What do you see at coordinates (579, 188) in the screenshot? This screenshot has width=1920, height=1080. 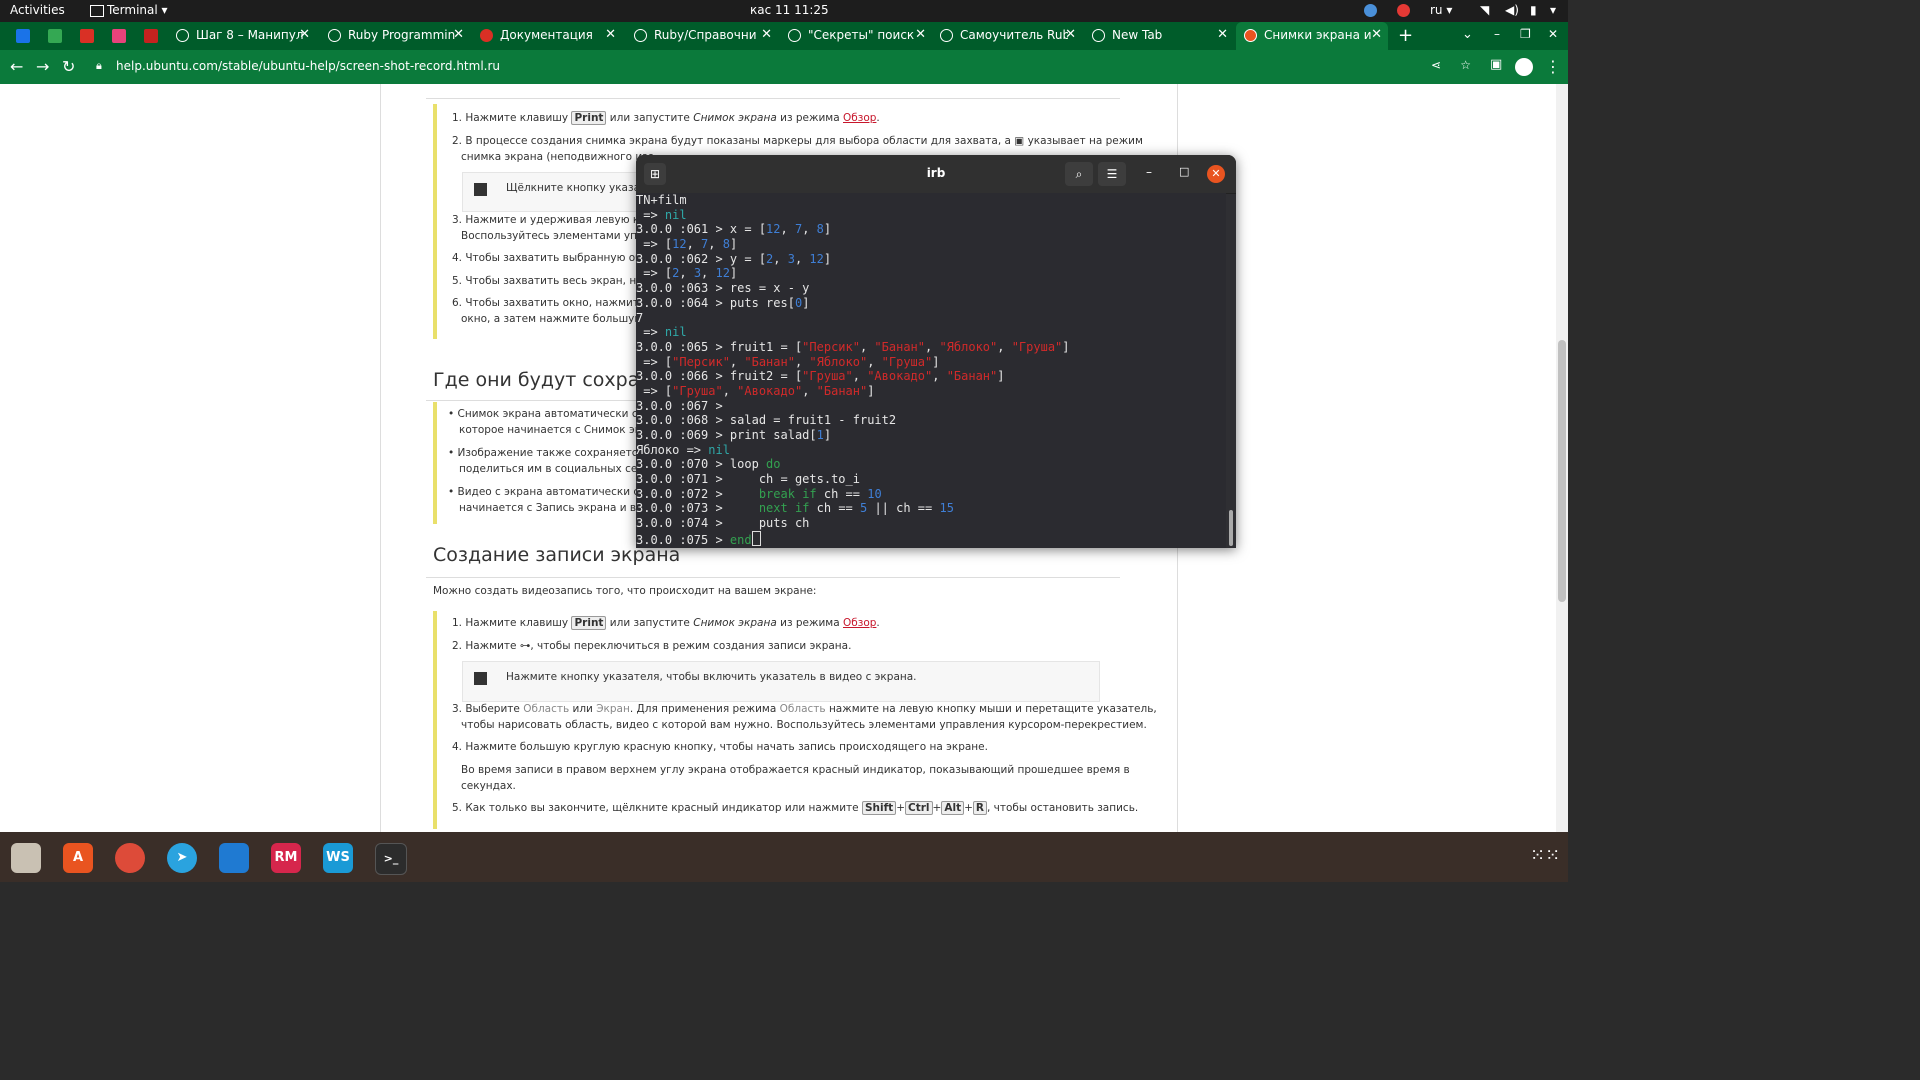 I see `pointer-note-text: Щёлкните кнопку указате` at bounding box center [579, 188].